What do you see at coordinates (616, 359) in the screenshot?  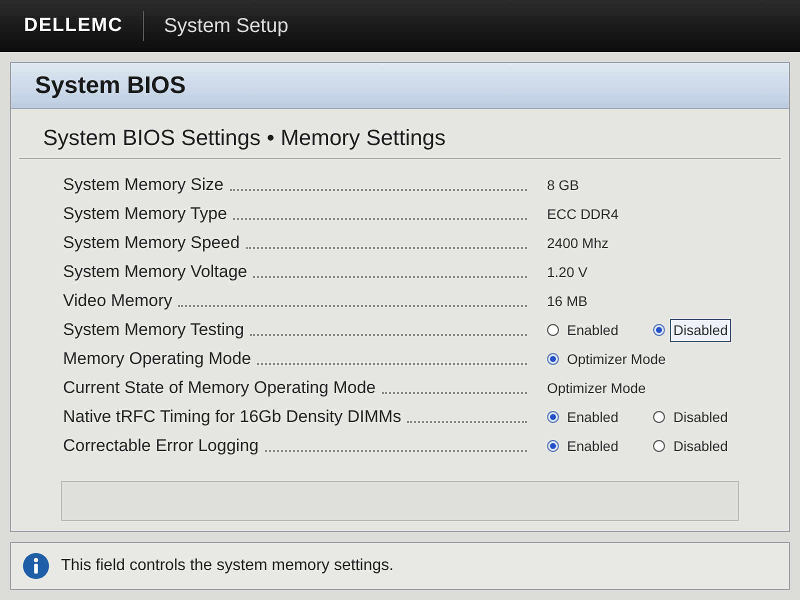 I see `option-label: Optimizer Mode` at bounding box center [616, 359].